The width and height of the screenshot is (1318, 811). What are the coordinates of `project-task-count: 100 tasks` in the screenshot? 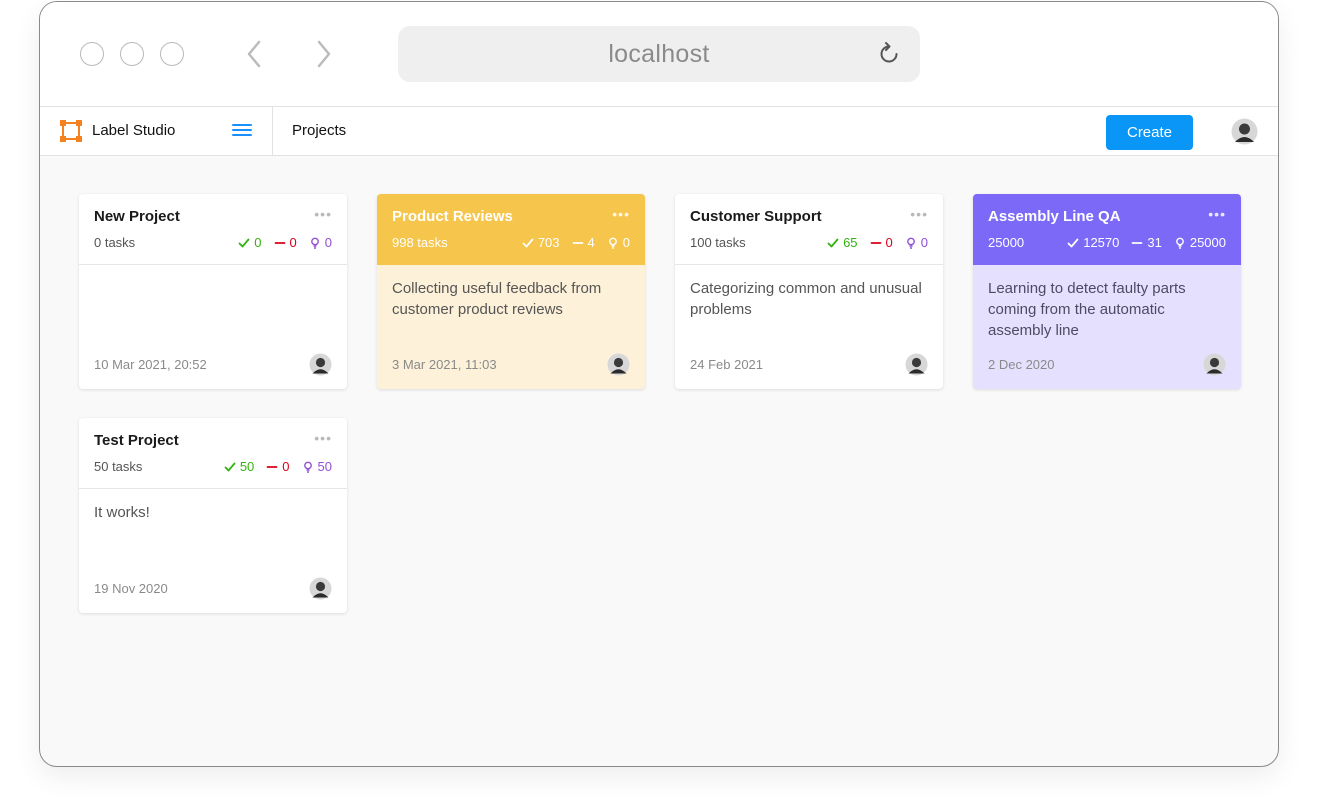 It's located at (718, 242).